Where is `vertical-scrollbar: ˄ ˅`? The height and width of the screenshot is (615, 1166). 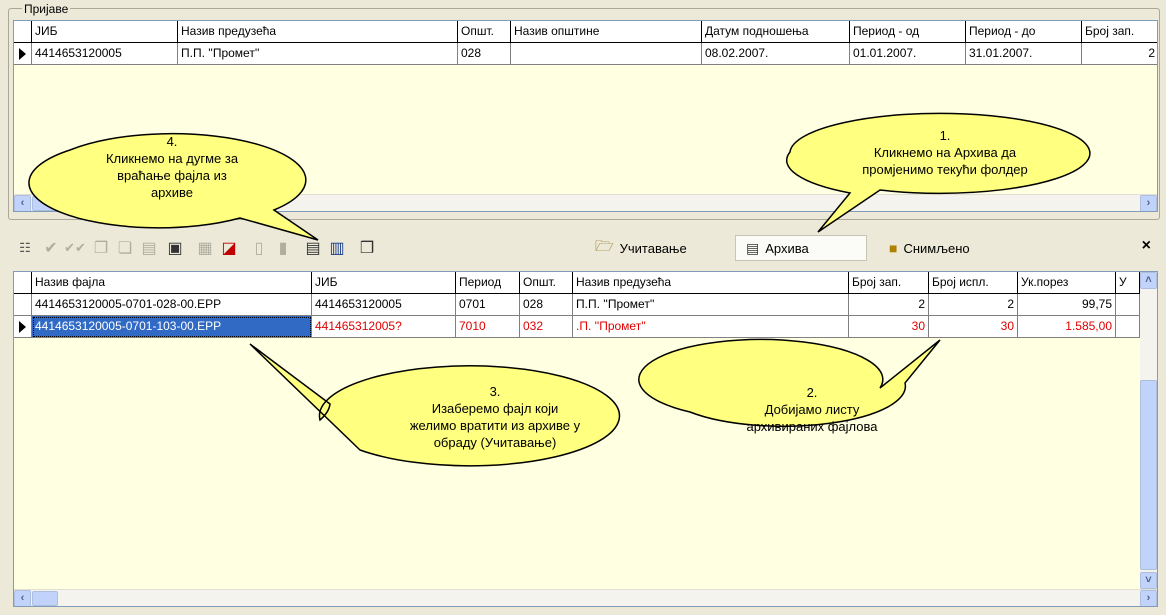 vertical-scrollbar: ˄ ˅ is located at coordinates (1148, 430).